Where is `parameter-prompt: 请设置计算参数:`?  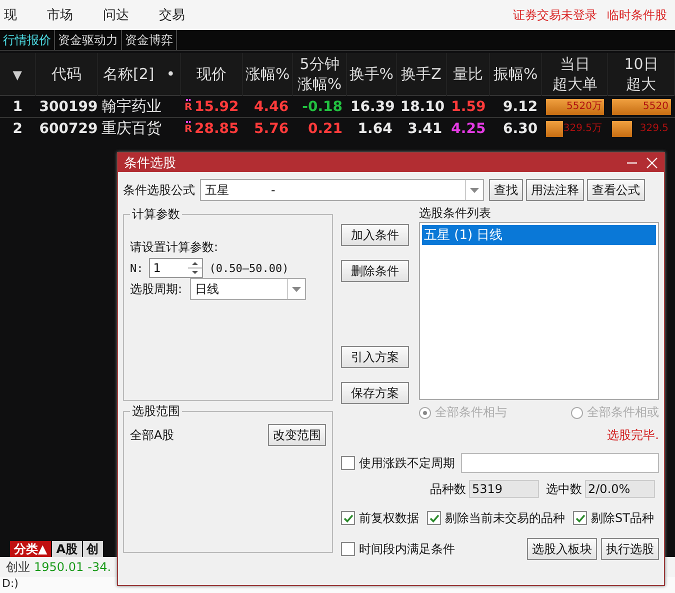 parameter-prompt: 请设置计算参数: is located at coordinates (175, 247).